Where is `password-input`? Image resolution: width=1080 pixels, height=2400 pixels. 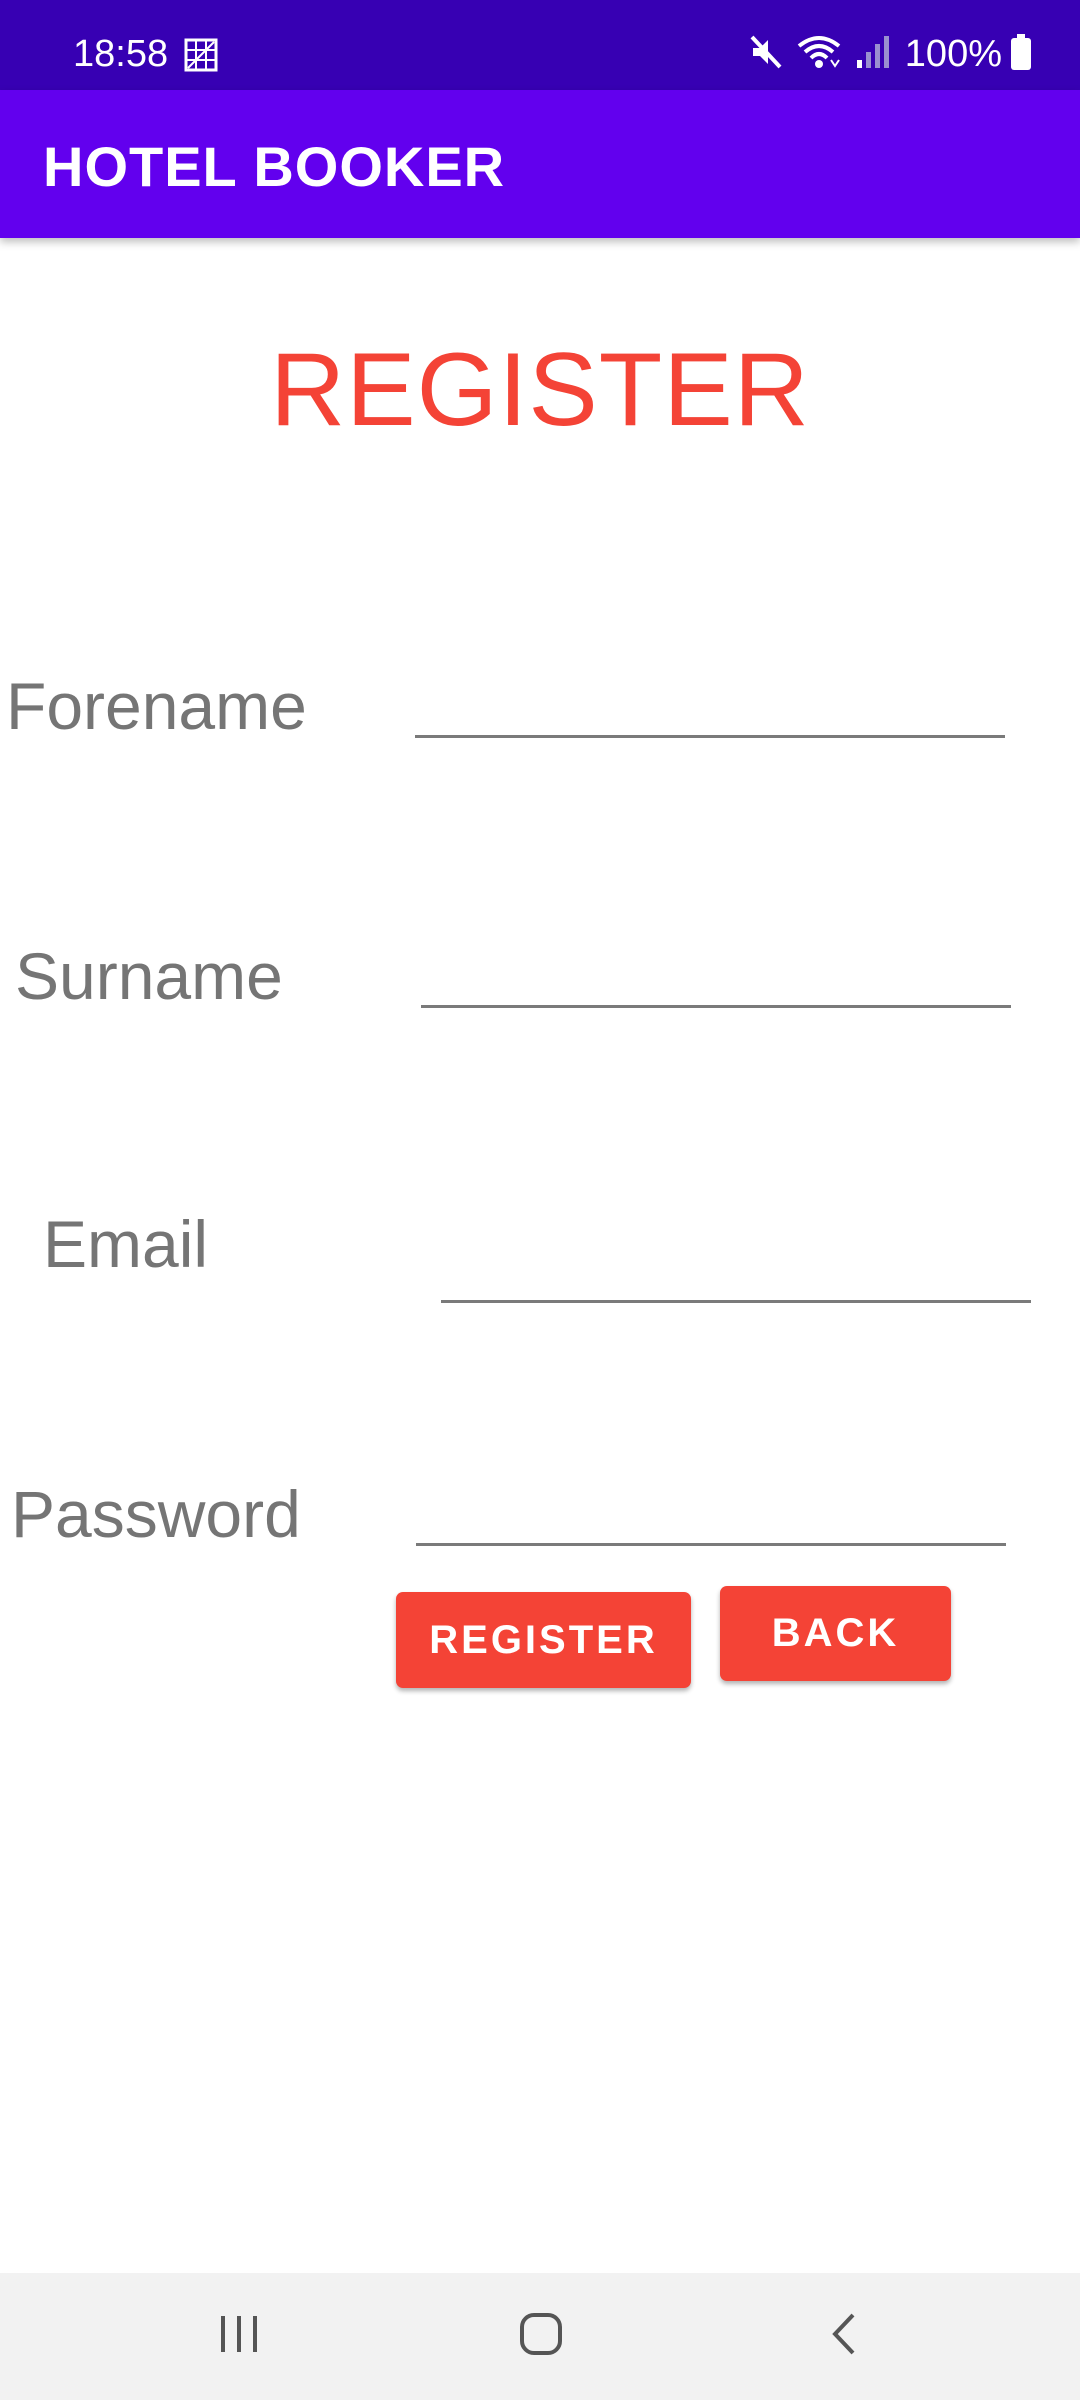 password-input is located at coordinates (711, 1509).